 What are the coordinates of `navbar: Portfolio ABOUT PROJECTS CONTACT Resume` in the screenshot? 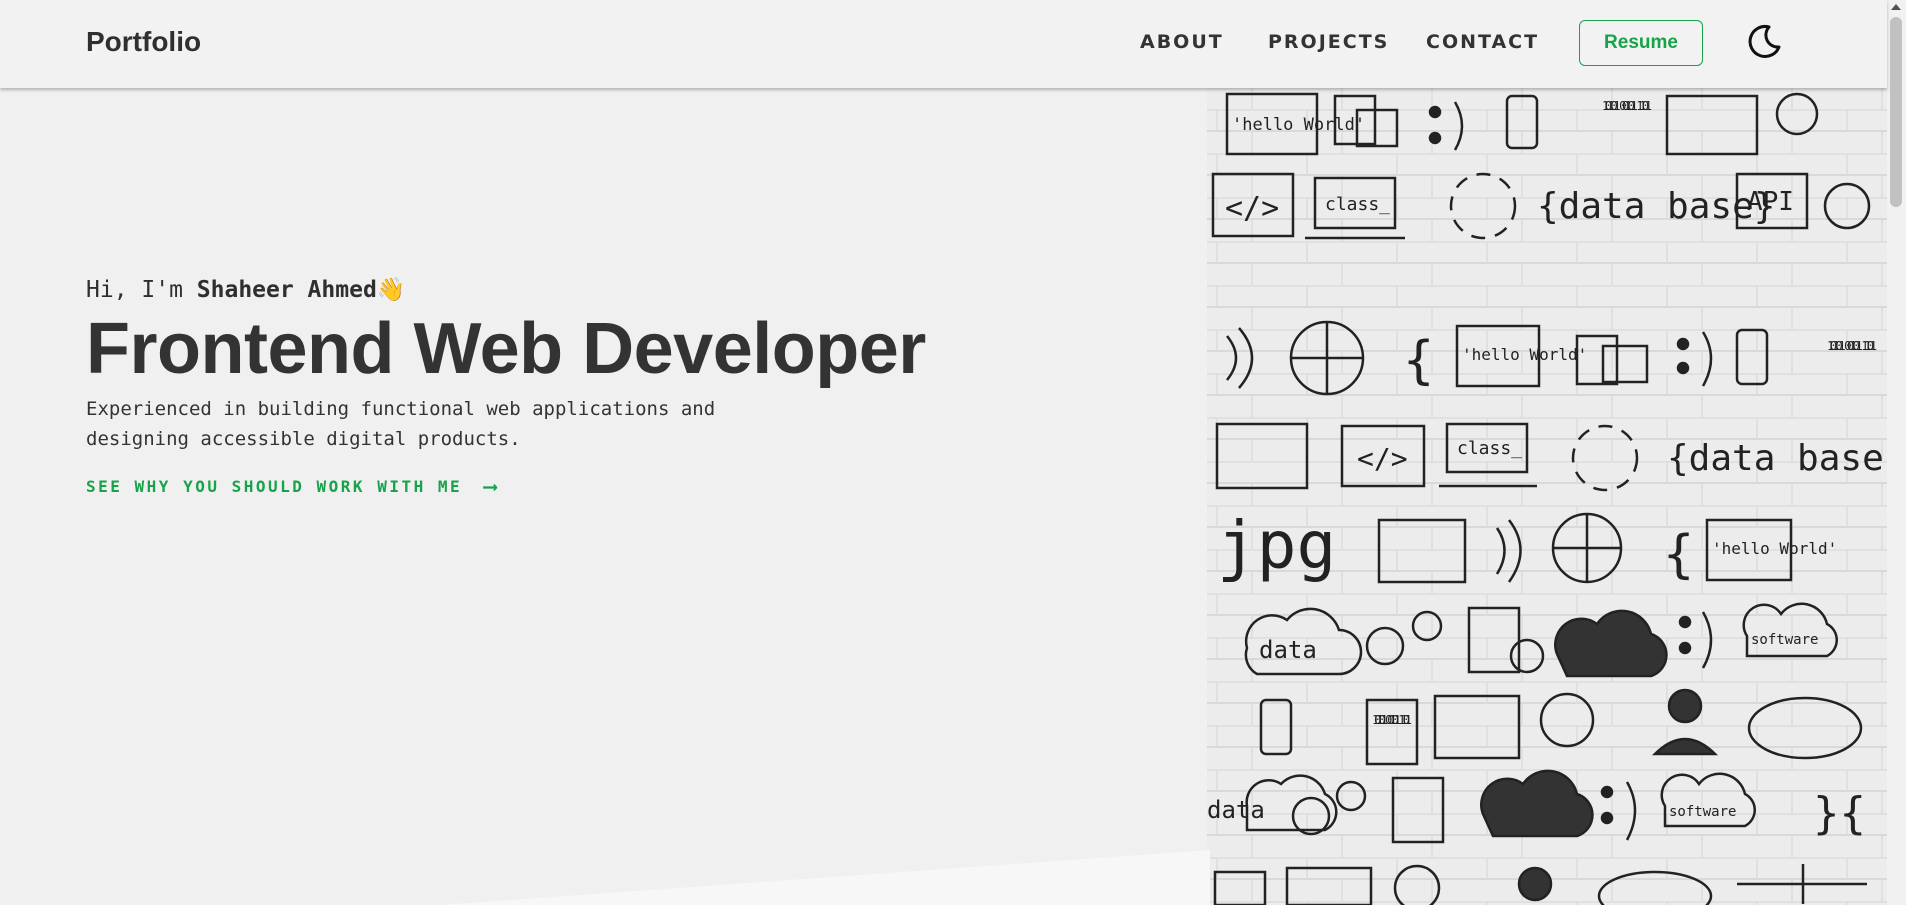 It's located at (943, 44).